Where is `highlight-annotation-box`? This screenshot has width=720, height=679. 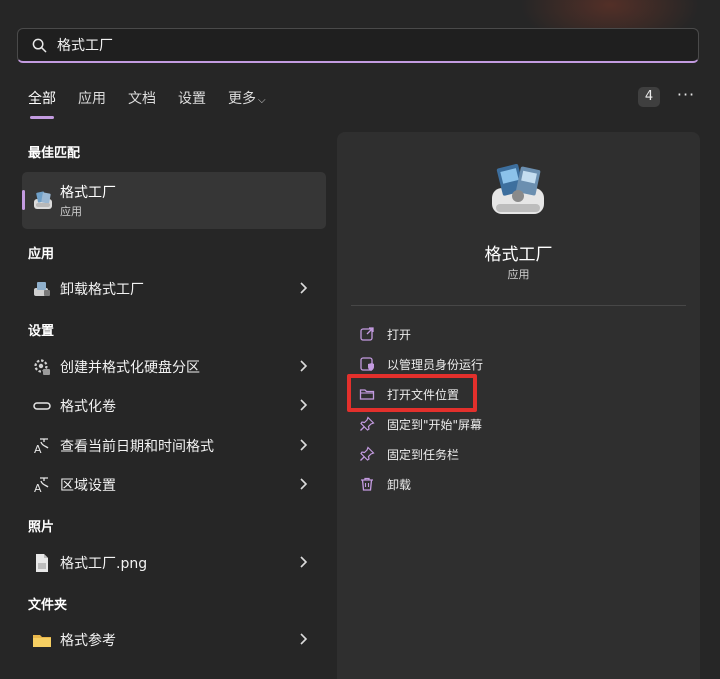
highlight-annotation-box is located at coordinates (412, 393).